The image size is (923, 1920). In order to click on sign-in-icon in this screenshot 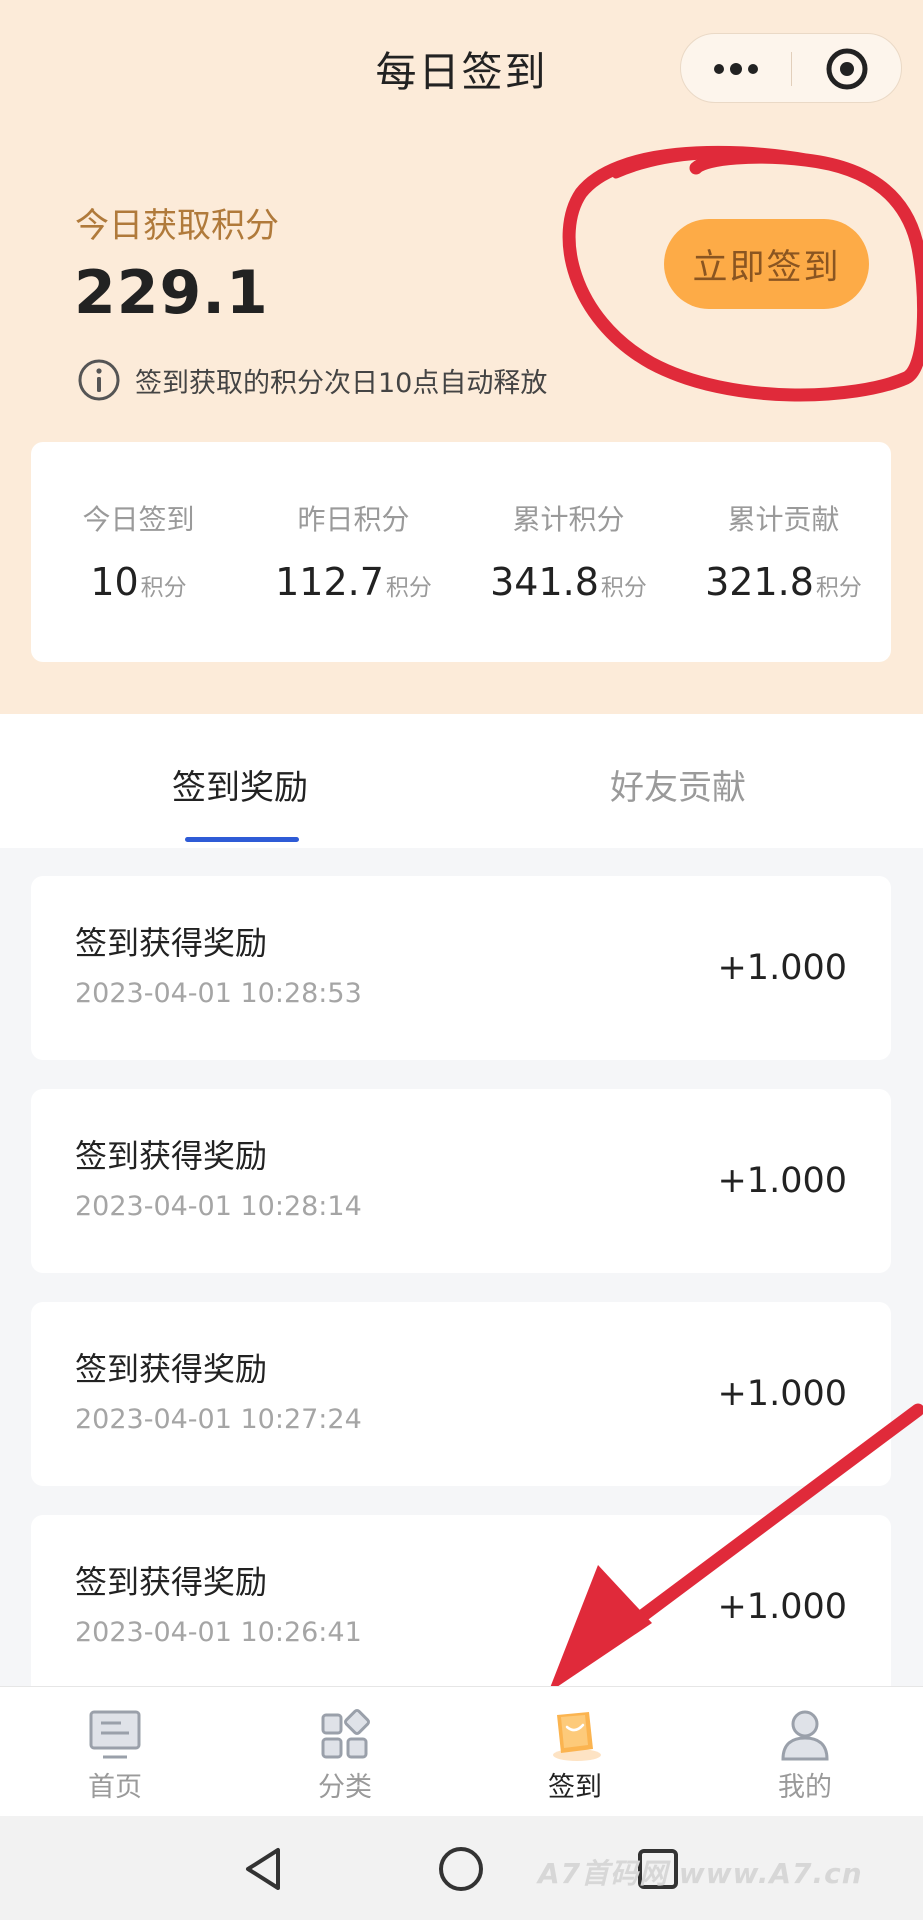, I will do `click(577, 1736)`.